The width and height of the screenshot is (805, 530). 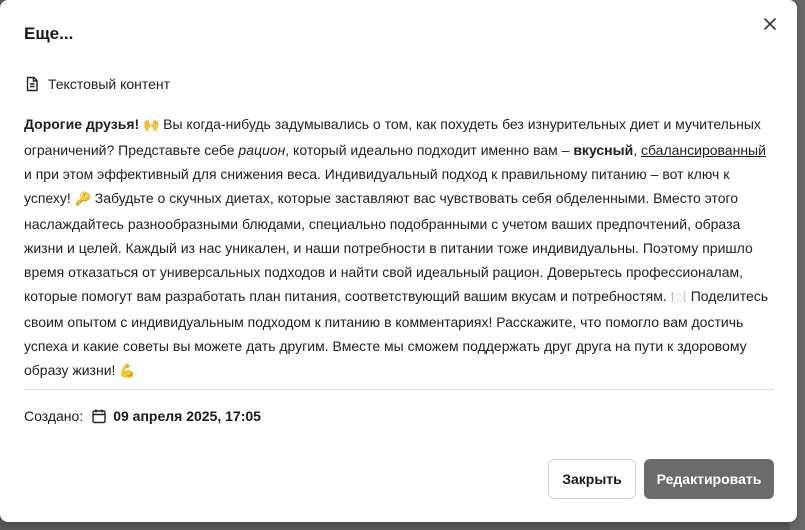 I want to click on created-date: 09 апреля 2025, 17:05, so click(x=187, y=416).